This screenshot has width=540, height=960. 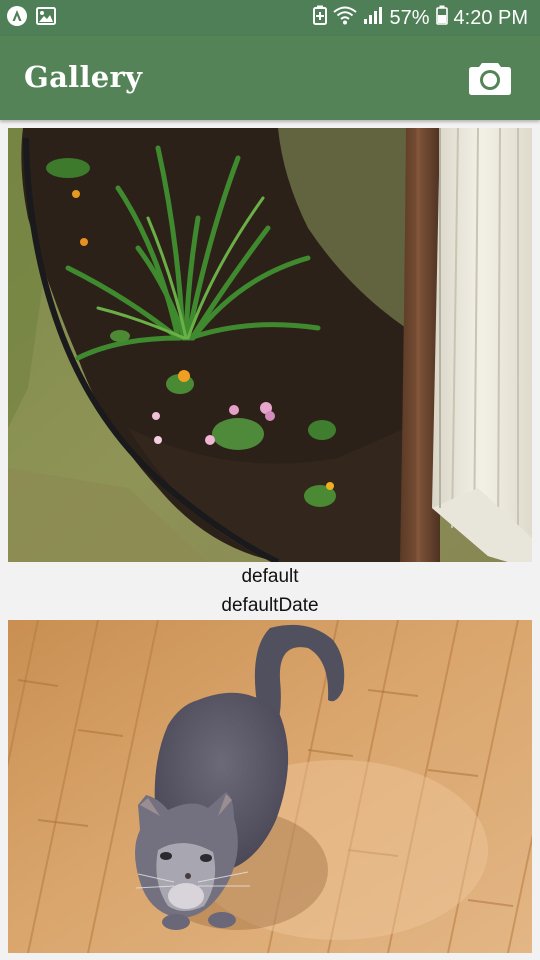 What do you see at coordinates (320, 18) in the screenshot?
I see `battery-saver-icon` at bounding box center [320, 18].